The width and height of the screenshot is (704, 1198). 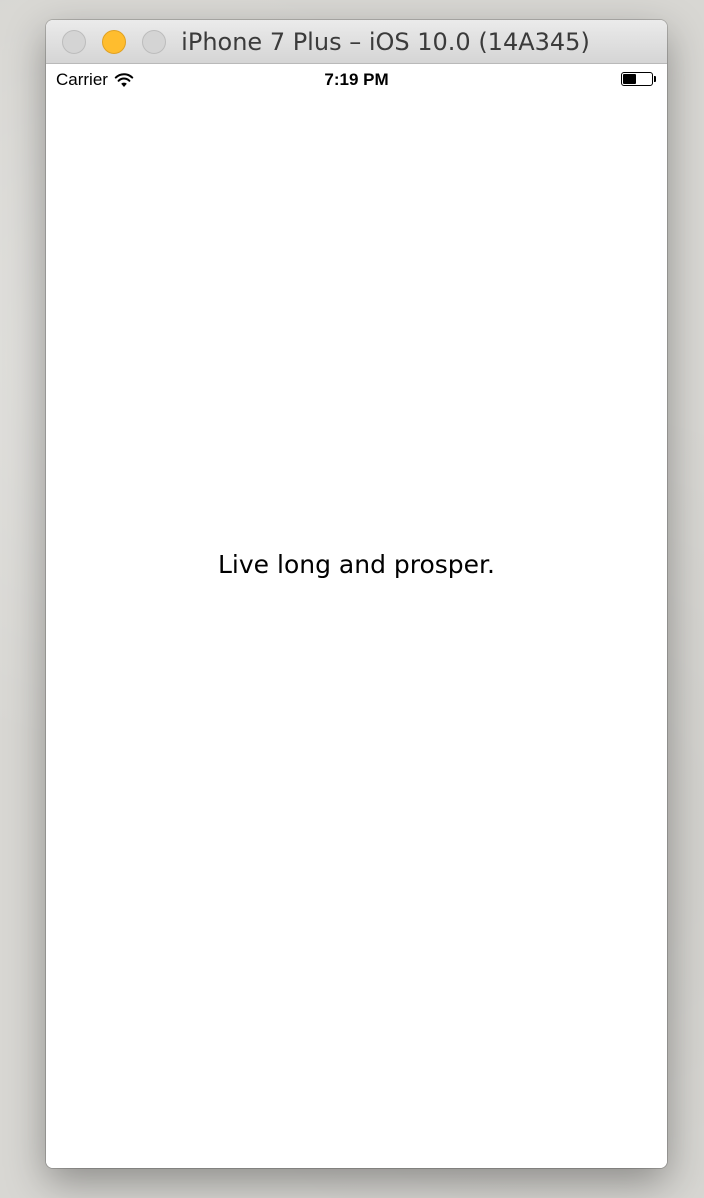 I want to click on window-titlebar: iPhone 7 Plus – iOS 10.0 (14A345), so click(x=356, y=42).